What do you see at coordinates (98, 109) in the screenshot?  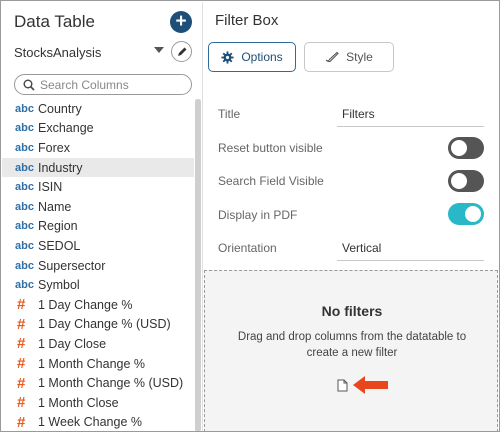 I see `column-item: abc Country` at bounding box center [98, 109].